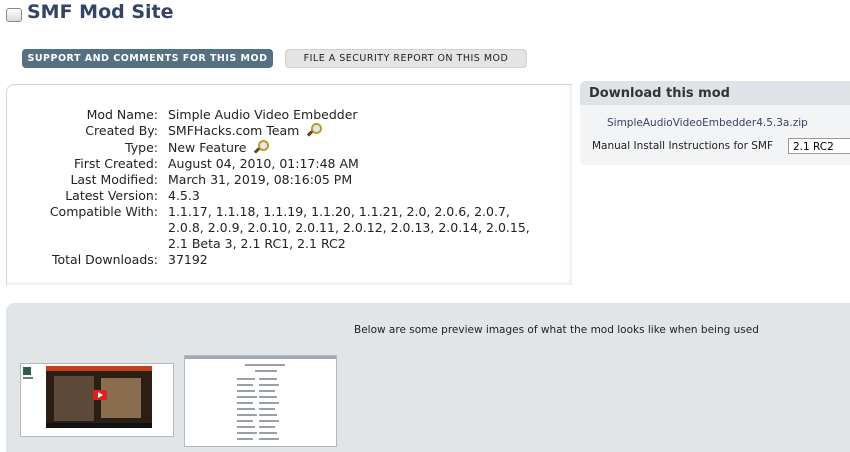  What do you see at coordinates (27, 371) in the screenshot?
I see `mini-logo` at bounding box center [27, 371].